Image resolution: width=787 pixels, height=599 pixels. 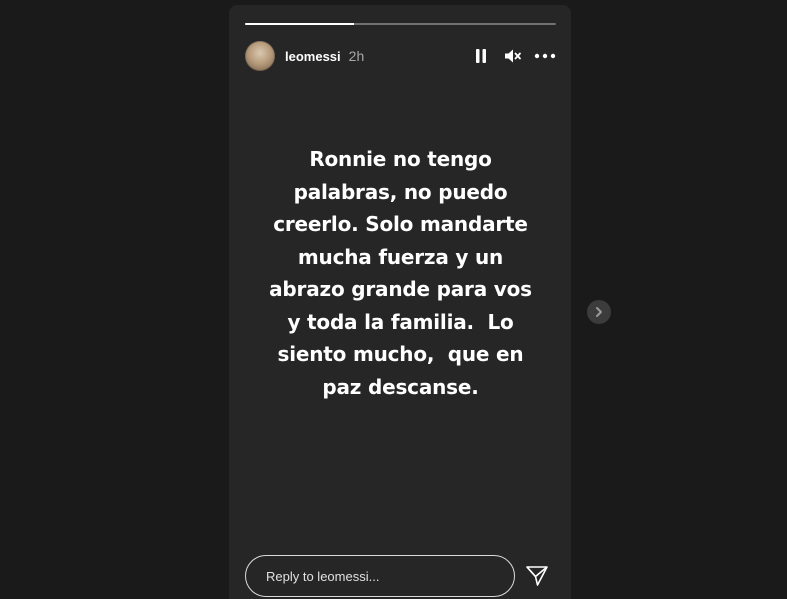 I want to click on story-text-line: creerlo. Solo mandarte, so click(x=400, y=224).